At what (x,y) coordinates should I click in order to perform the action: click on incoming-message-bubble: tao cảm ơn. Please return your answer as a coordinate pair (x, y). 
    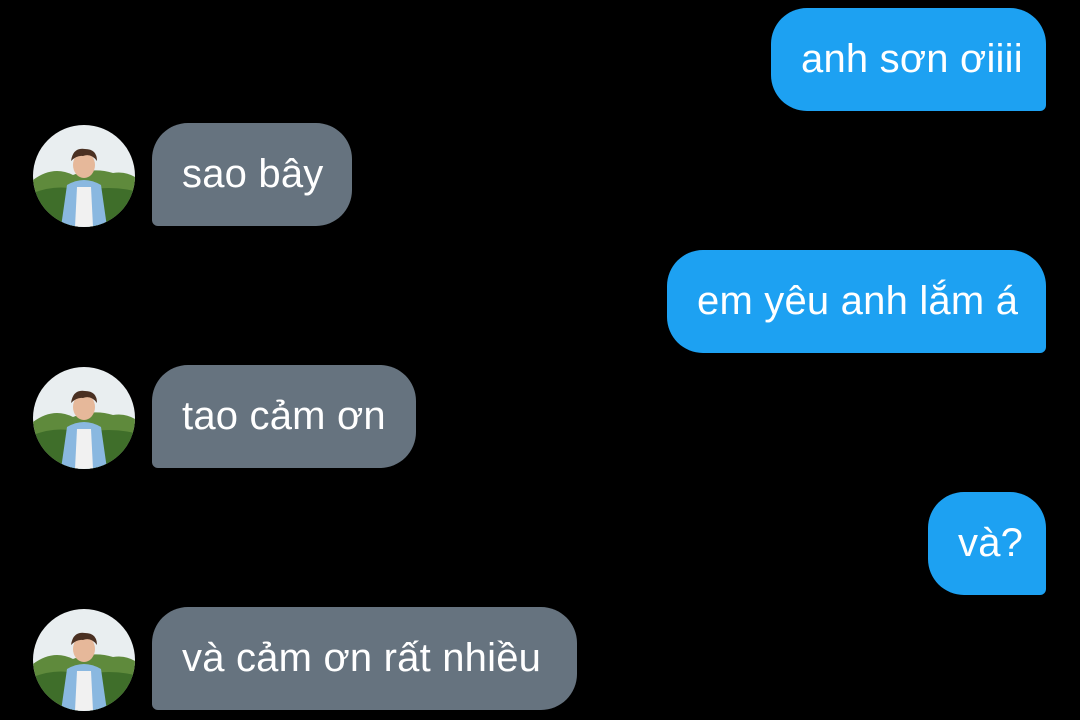
    Looking at the image, I should click on (284, 416).